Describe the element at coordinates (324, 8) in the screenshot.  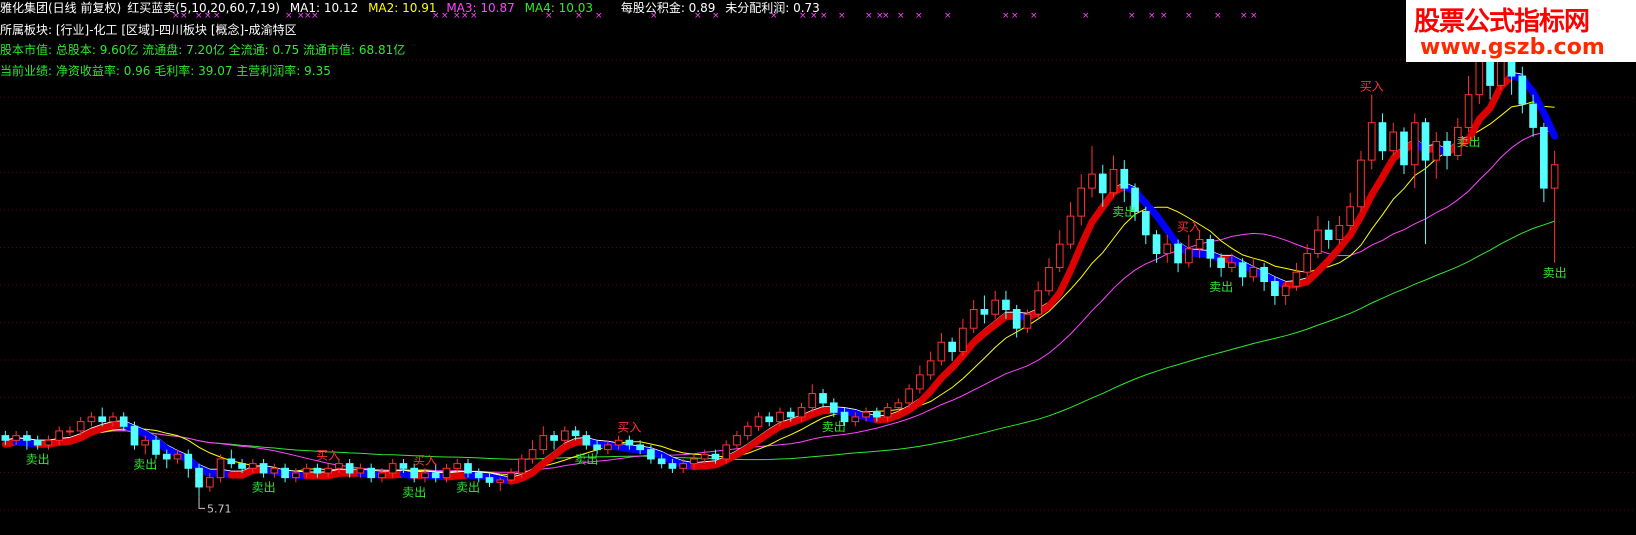
I see `ma1-value: MA1: 10.12` at that location.